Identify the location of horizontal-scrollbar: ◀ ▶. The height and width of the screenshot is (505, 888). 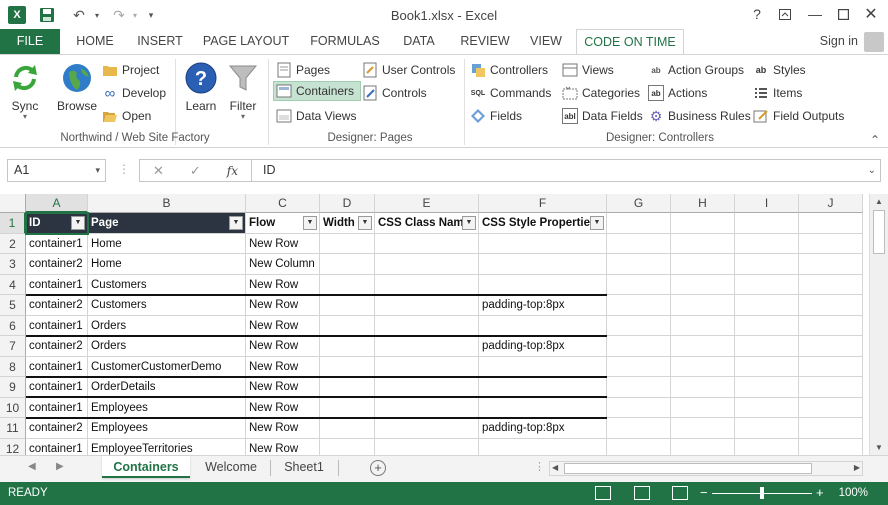
(706, 468).